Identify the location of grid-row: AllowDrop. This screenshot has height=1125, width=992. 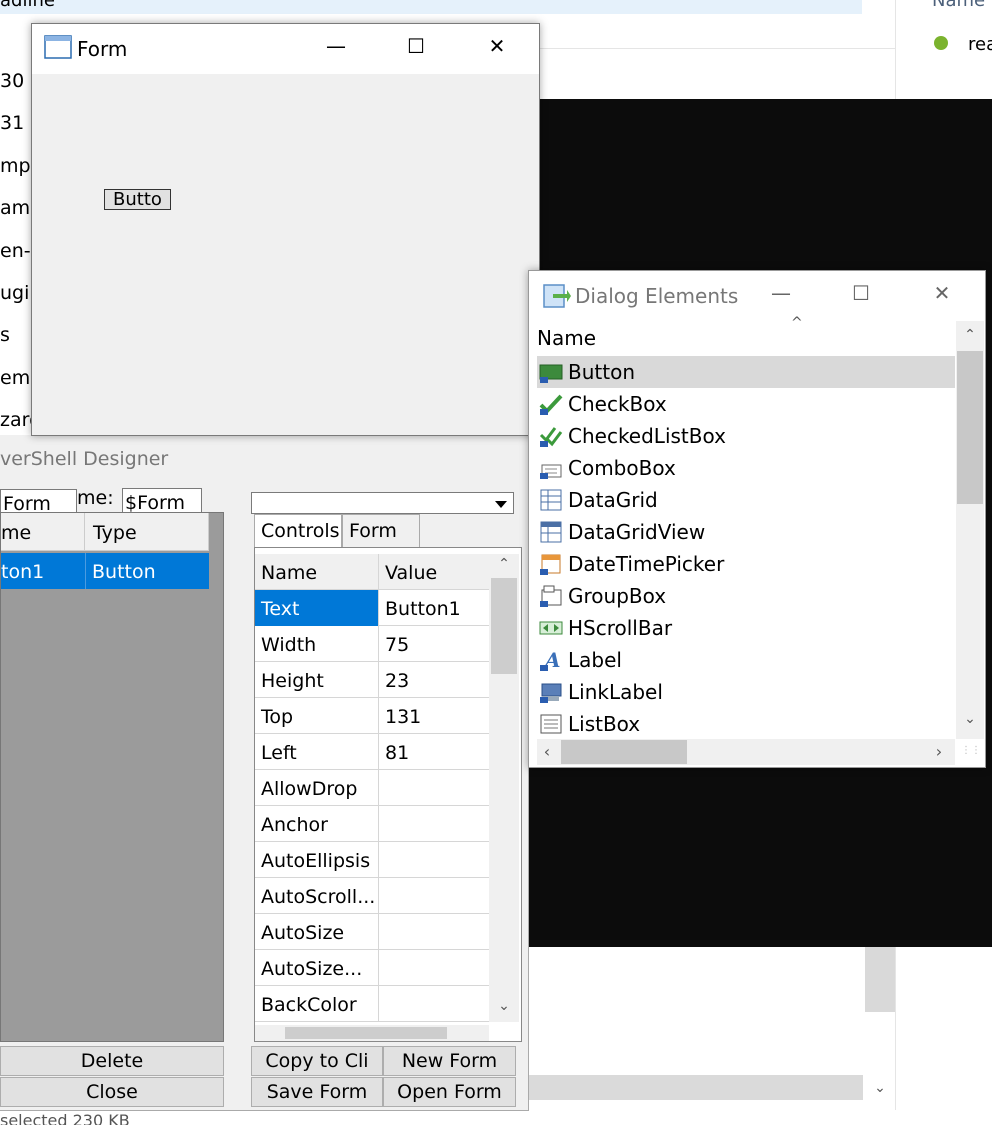
(372, 788).